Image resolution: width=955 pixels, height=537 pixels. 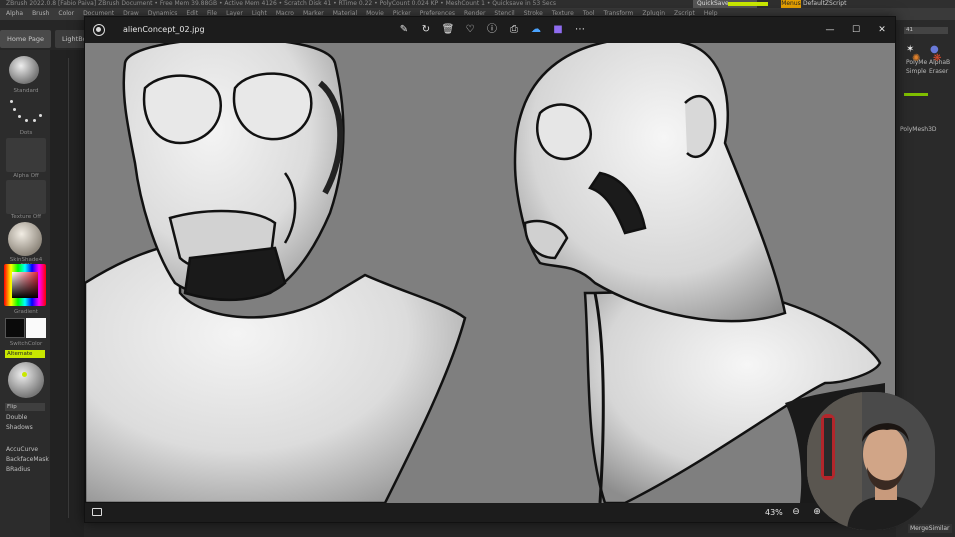 What do you see at coordinates (26, 133) in the screenshot?
I see `stroke-label: Dots` at bounding box center [26, 133].